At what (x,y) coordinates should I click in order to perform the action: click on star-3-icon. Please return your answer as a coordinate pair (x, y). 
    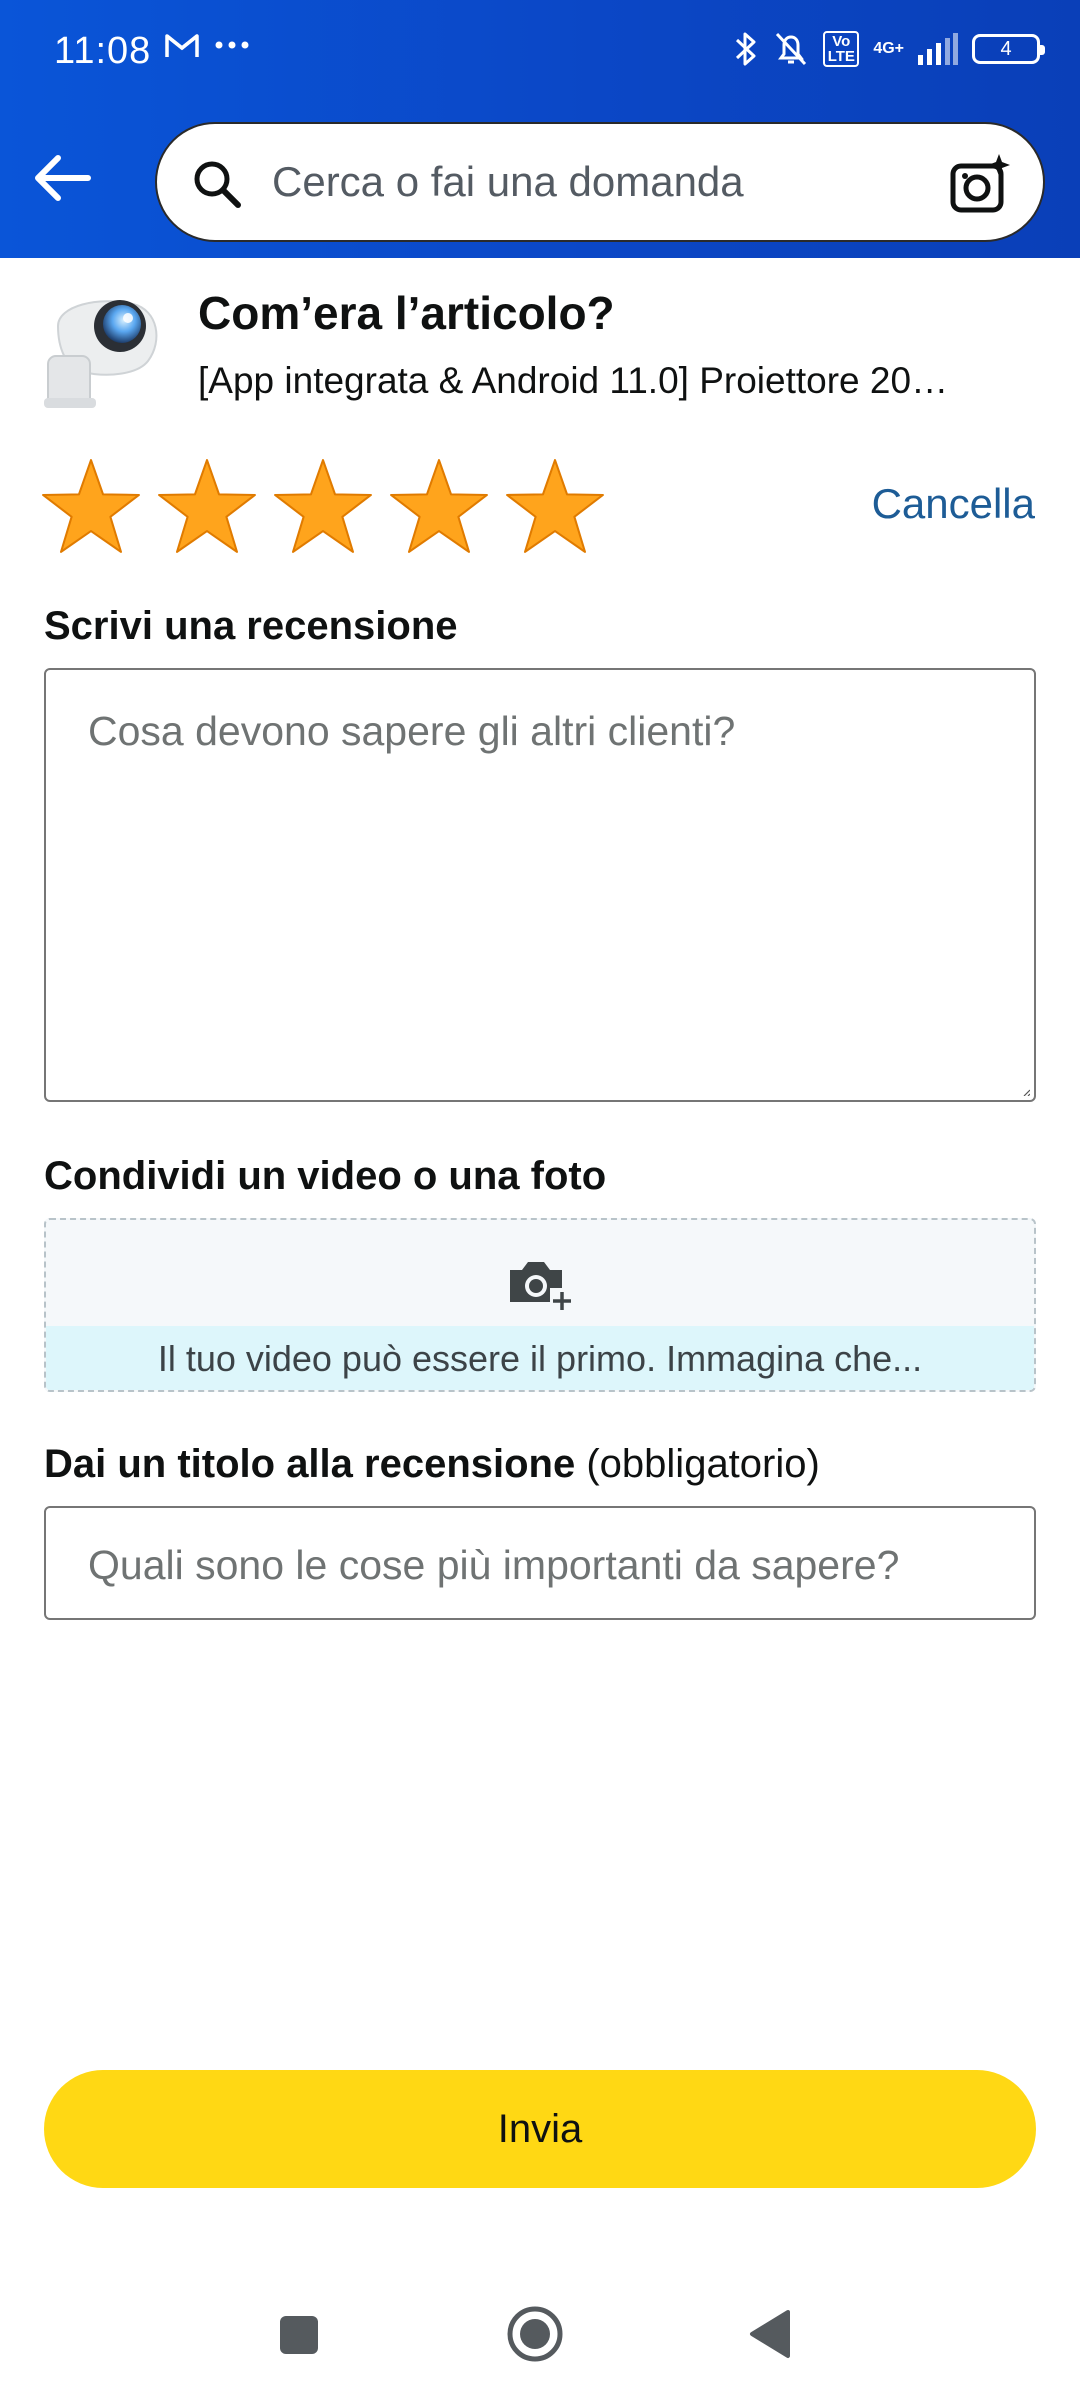
    Looking at the image, I should click on (323, 507).